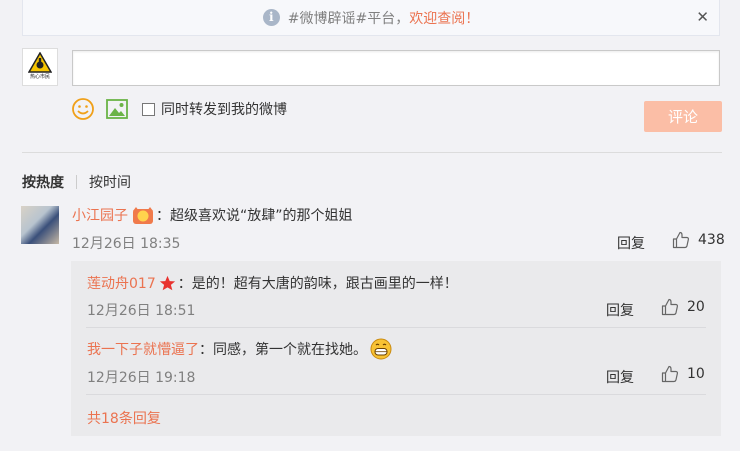 The width and height of the screenshot is (740, 451). I want to click on star-badge-icon, so click(167, 282).